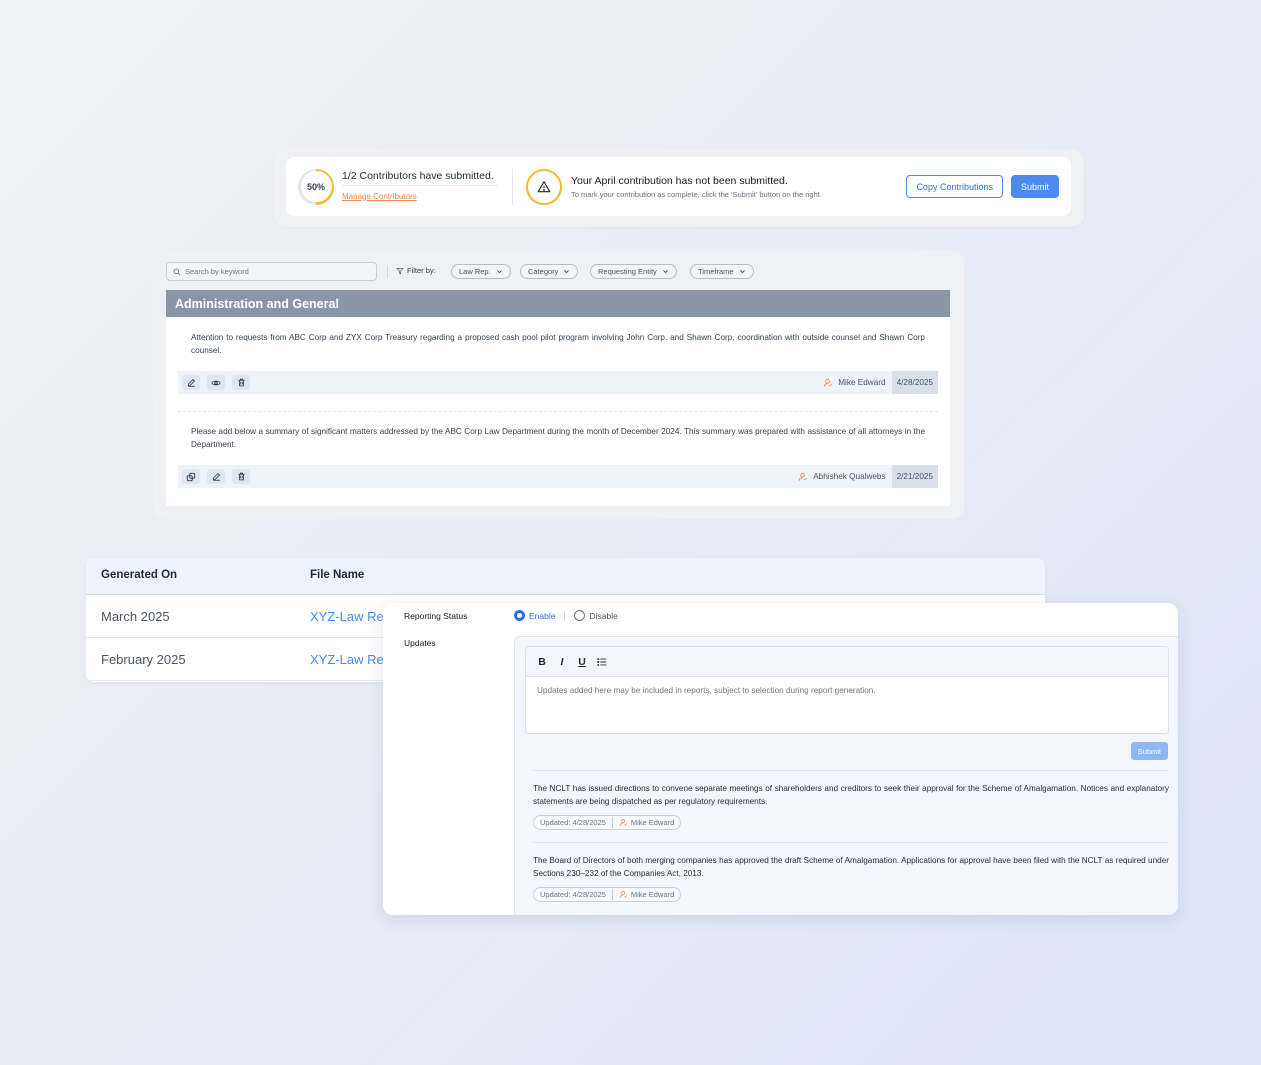 Image resolution: width=1261 pixels, height=1065 pixels. What do you see at coordinates (544, 186) in the screenshot?
I see `warning-icon` at bounding box center [544, 186].